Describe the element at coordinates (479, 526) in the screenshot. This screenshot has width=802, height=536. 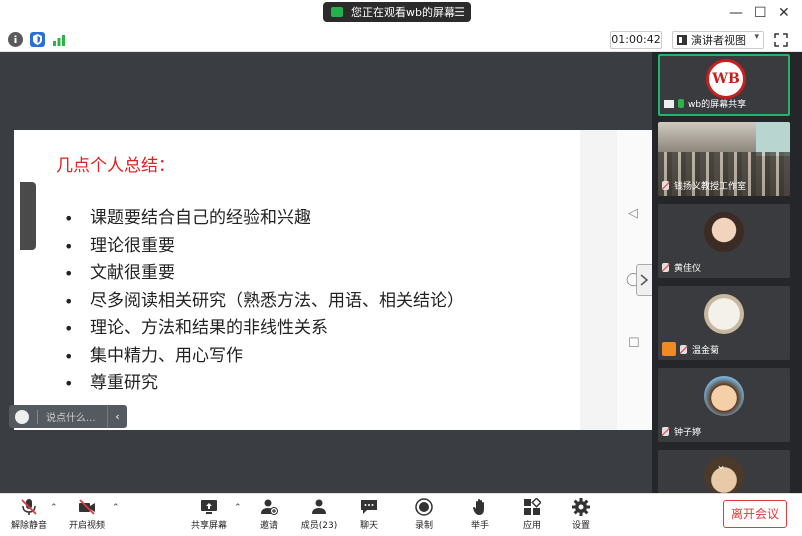
I see `raise-hand-label: 举手` at that location.